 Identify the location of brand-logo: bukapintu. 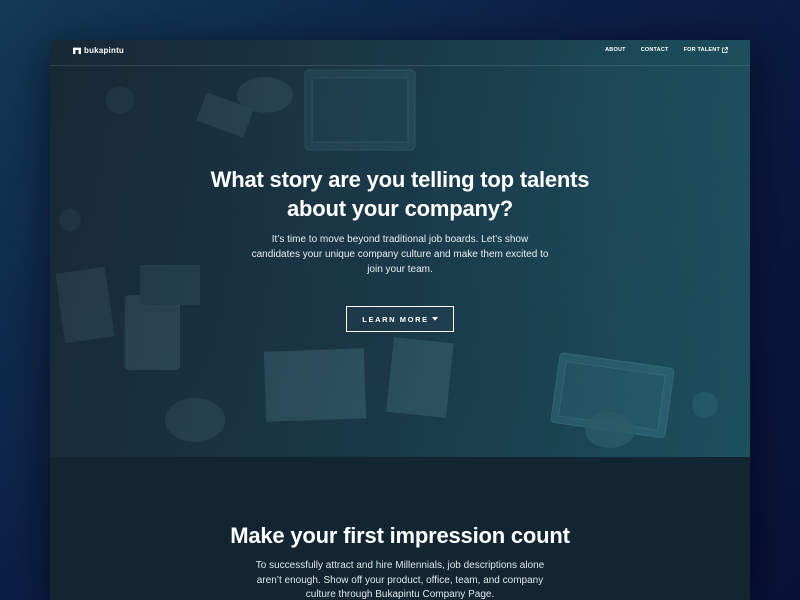
(98, 50).